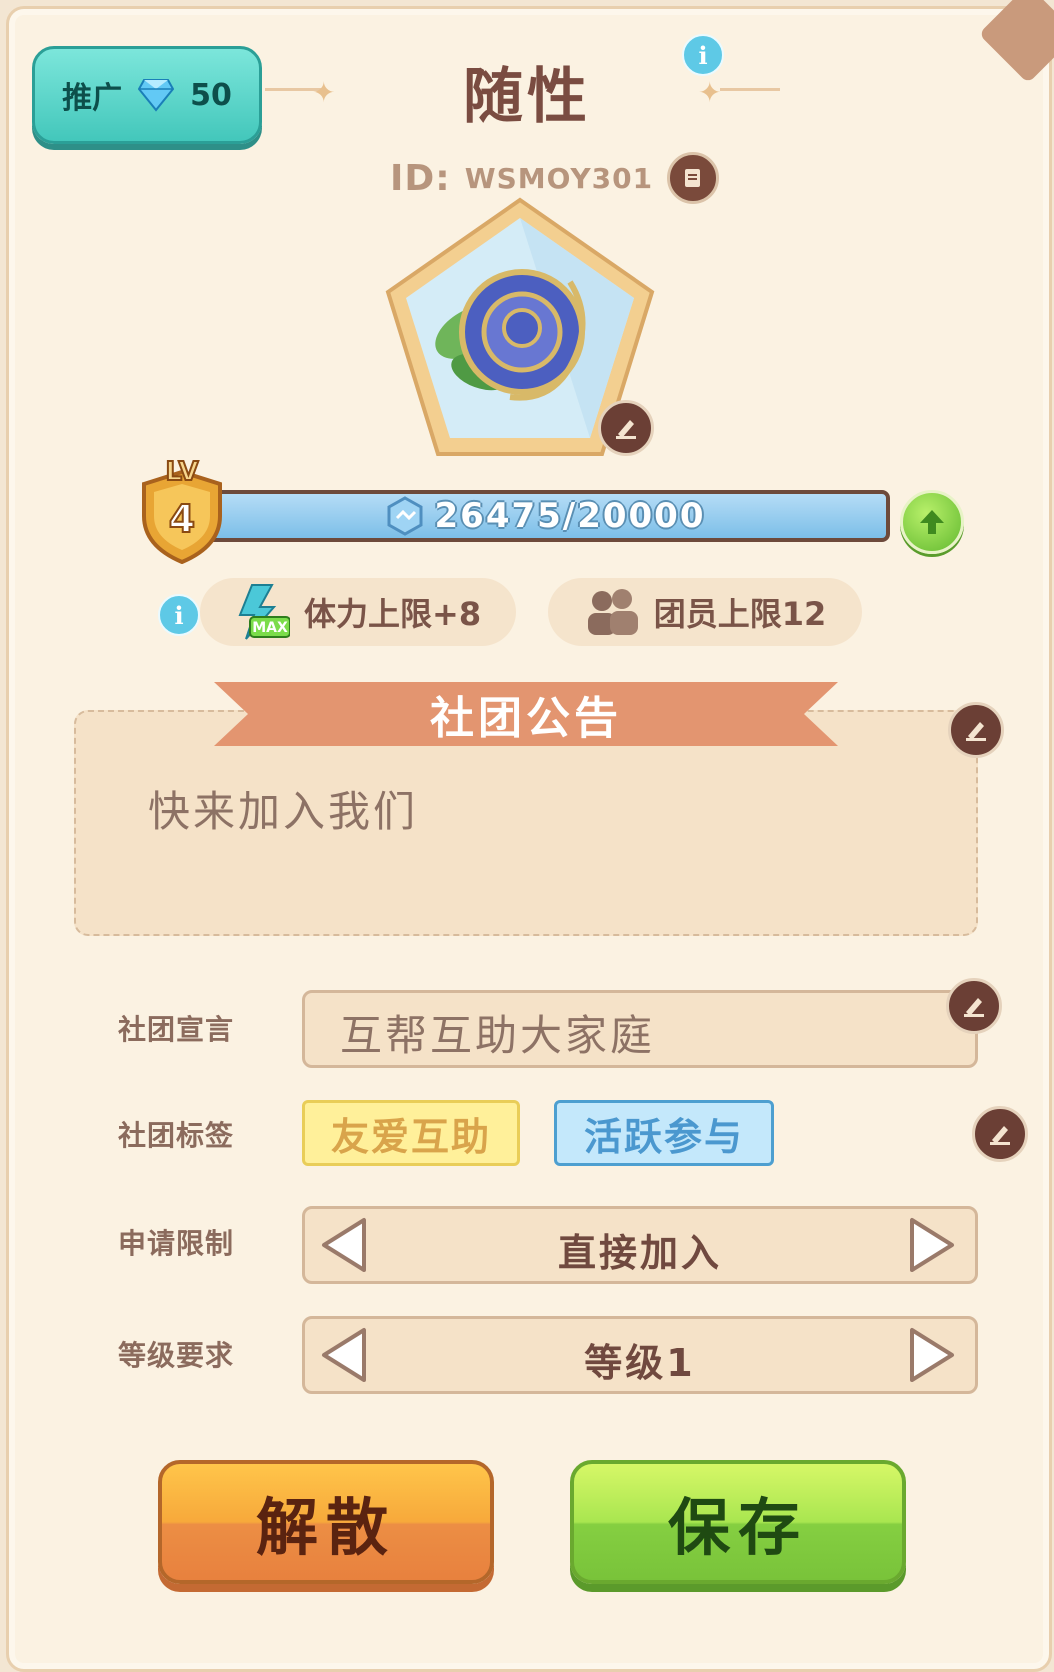 The width and height of the screenshot is (1054, 1672). Describe the element at coordinates (559, 178) in the screenshot. I see `id-value: WSMOY301` at that location.